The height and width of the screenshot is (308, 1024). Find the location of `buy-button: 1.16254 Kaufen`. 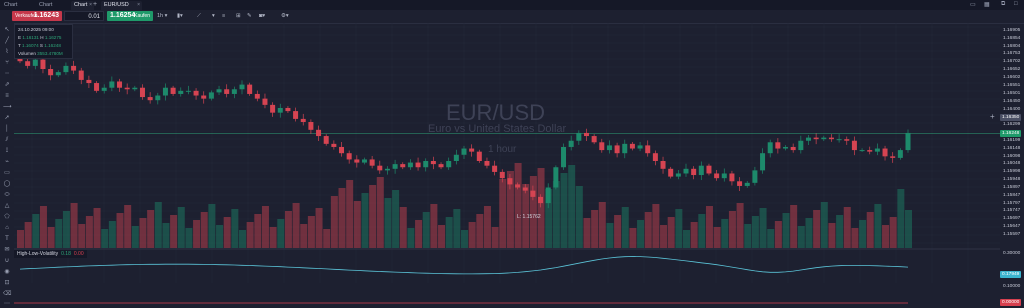

buy-button: 1.16254 Kaufen is located at coordinates (130, 16).